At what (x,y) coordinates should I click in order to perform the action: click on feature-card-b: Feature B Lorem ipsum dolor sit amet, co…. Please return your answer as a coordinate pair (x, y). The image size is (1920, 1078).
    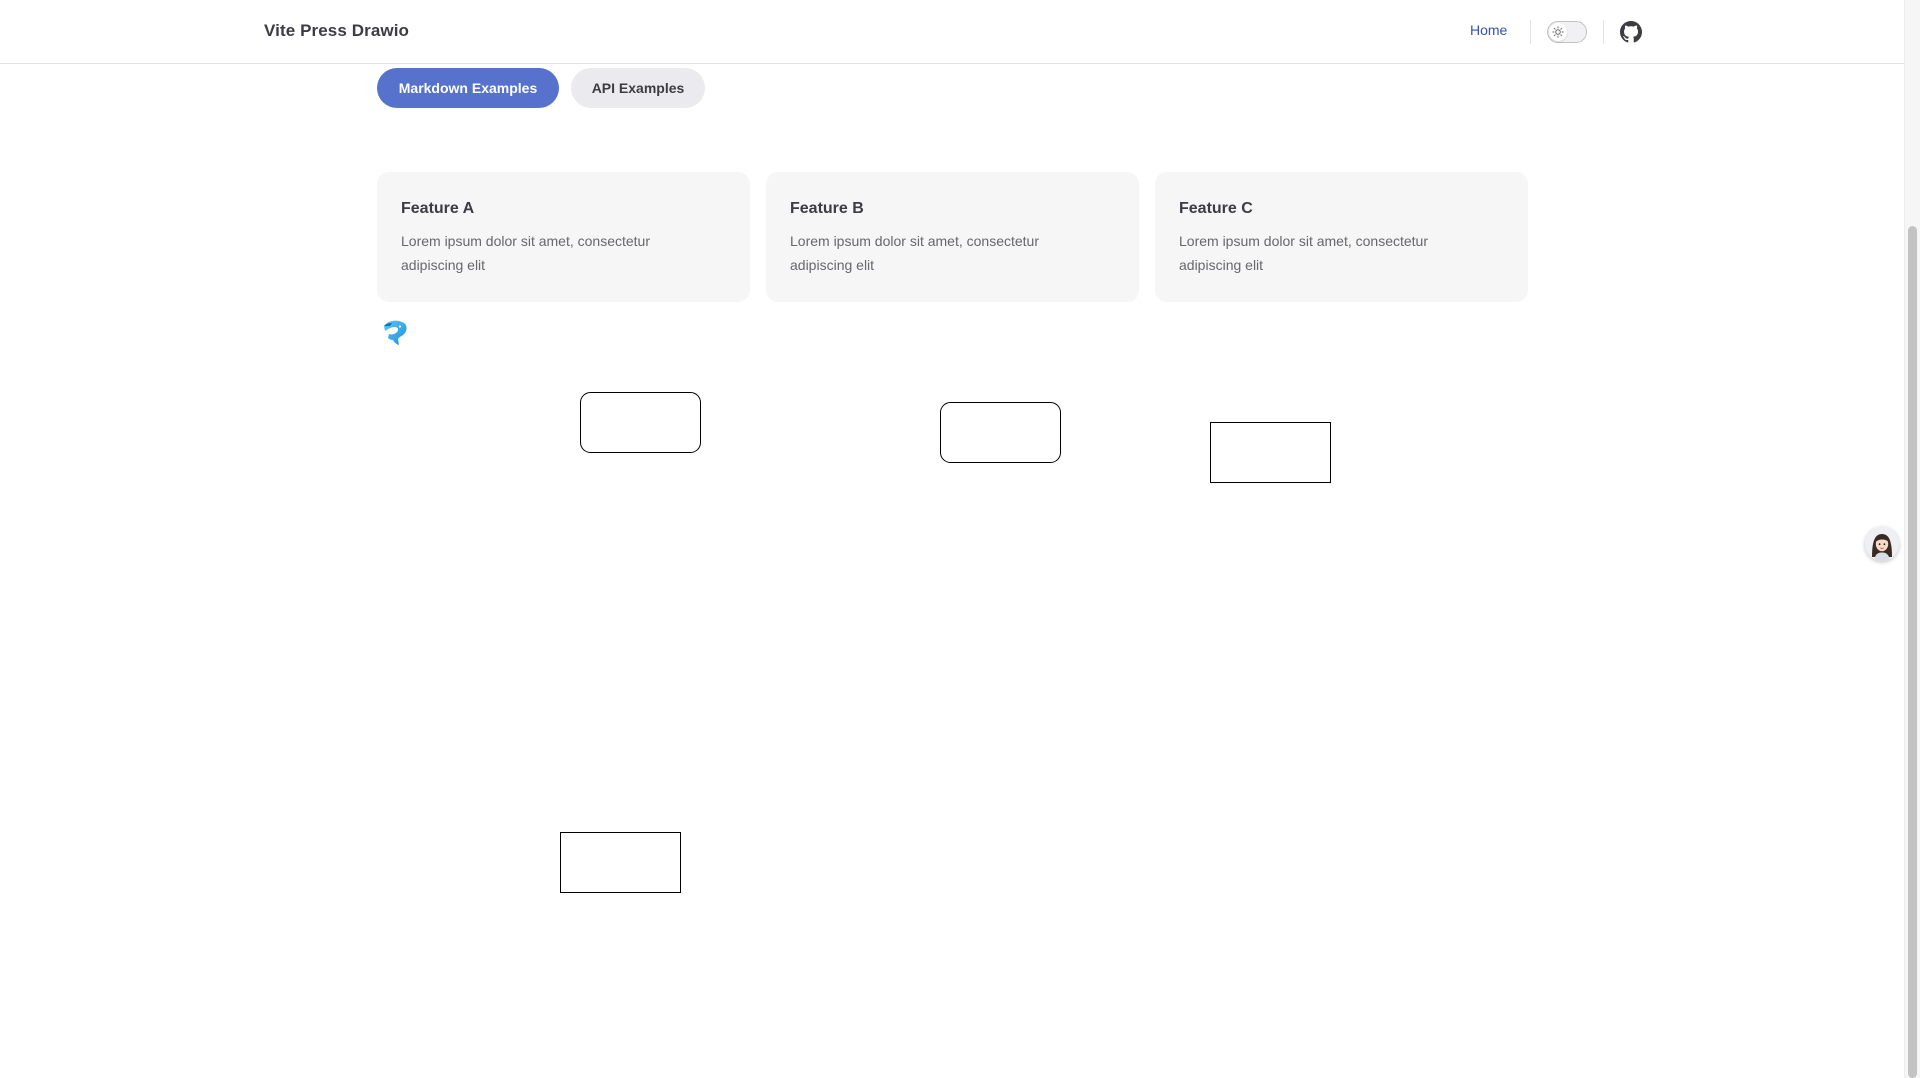
    Looking at the image, I should click on (952, 237).